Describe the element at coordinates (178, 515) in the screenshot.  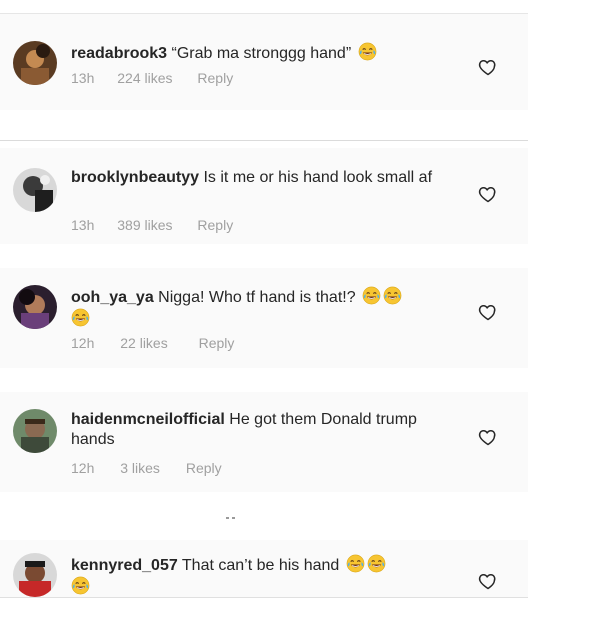
I see `view-replies-cutoff` at that location.